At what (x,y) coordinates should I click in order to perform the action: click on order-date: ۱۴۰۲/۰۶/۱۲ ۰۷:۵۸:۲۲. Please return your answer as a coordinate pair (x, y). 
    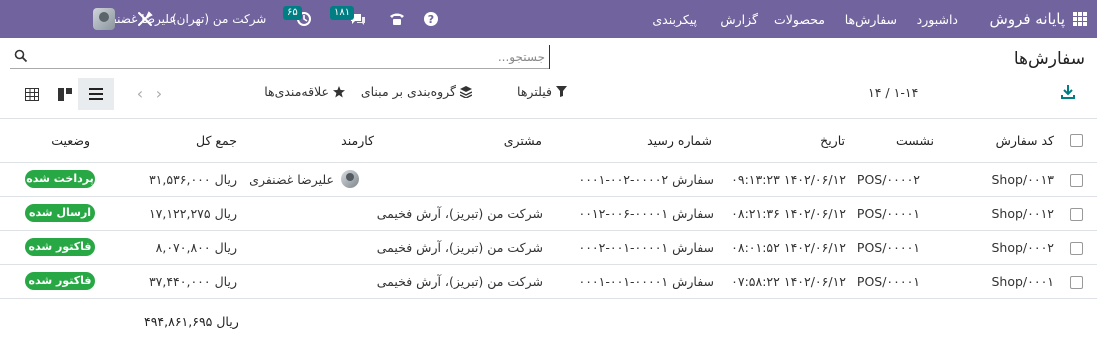
    Looking at the image, I should click on (788, 281).